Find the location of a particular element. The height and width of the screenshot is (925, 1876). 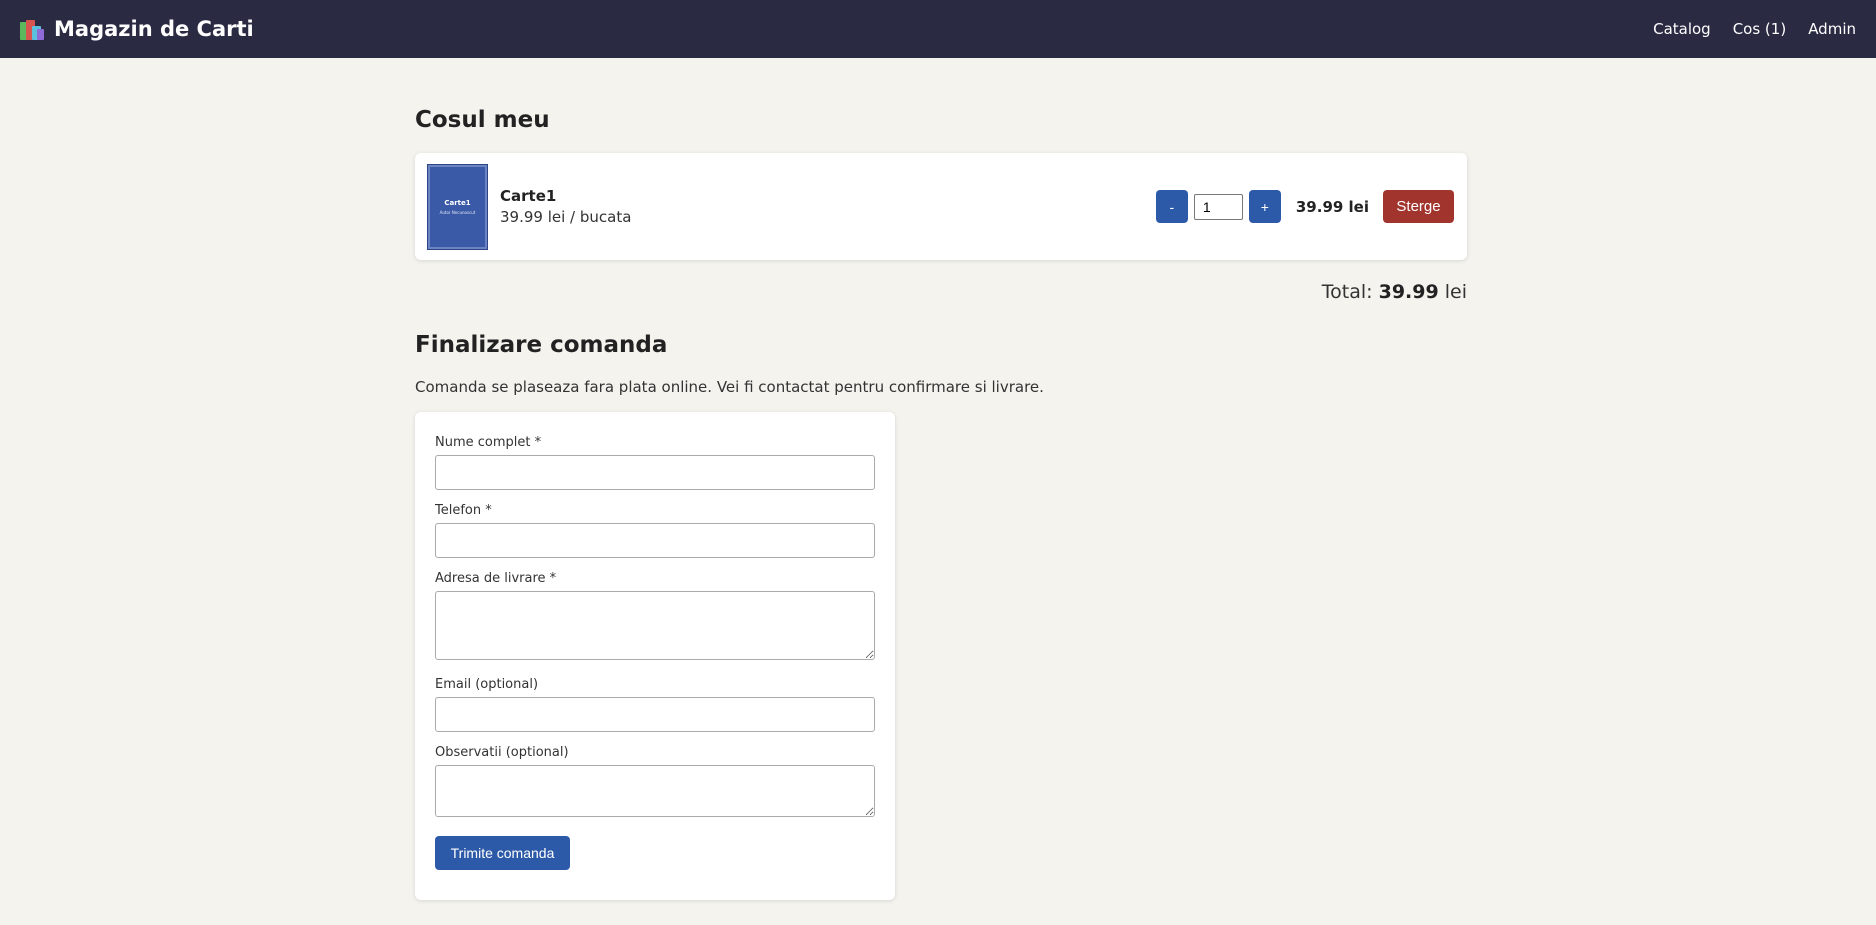

phone-input is located at coordinates (655, 540).